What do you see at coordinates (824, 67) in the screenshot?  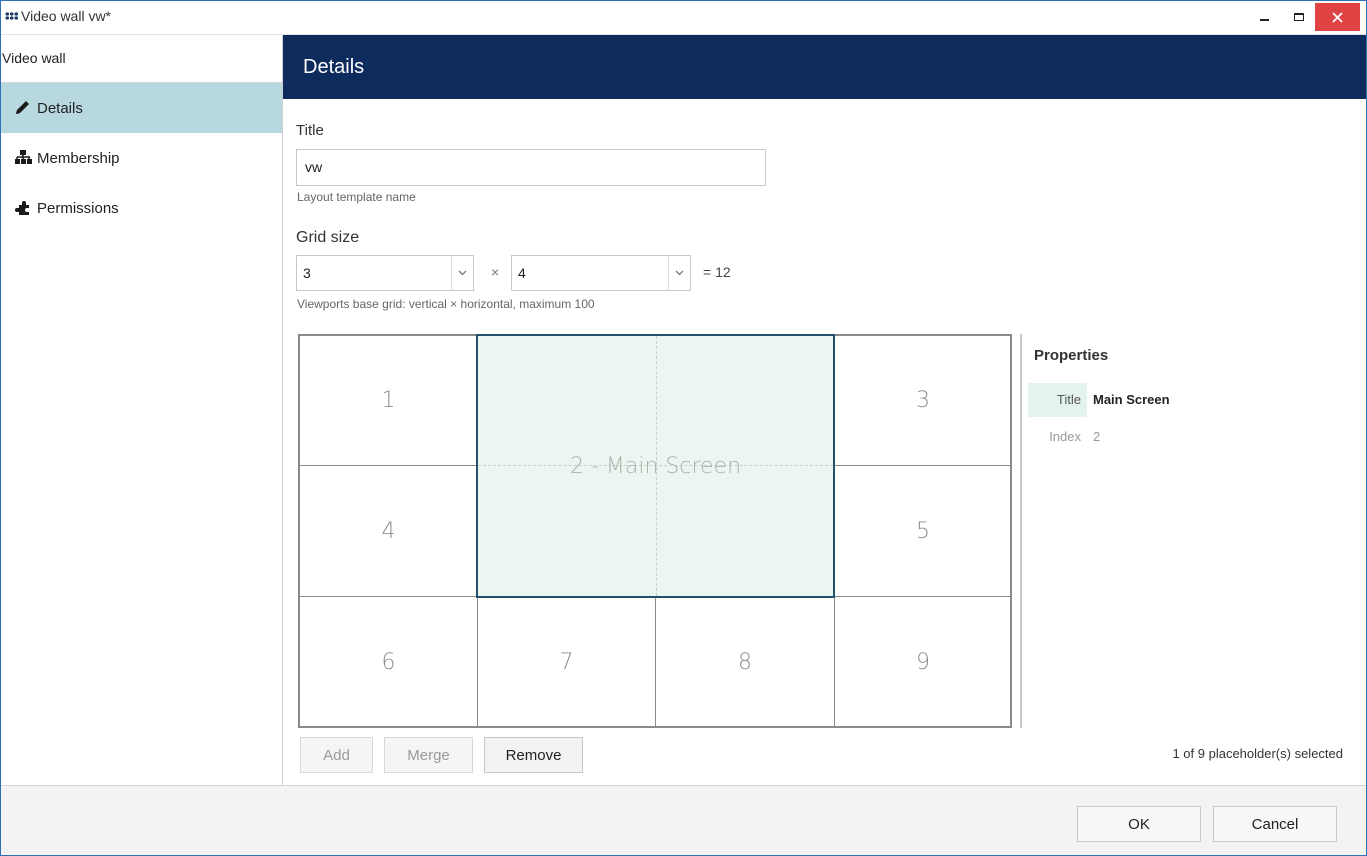 I see `page-title: Details` at bounding box center [824, 67].